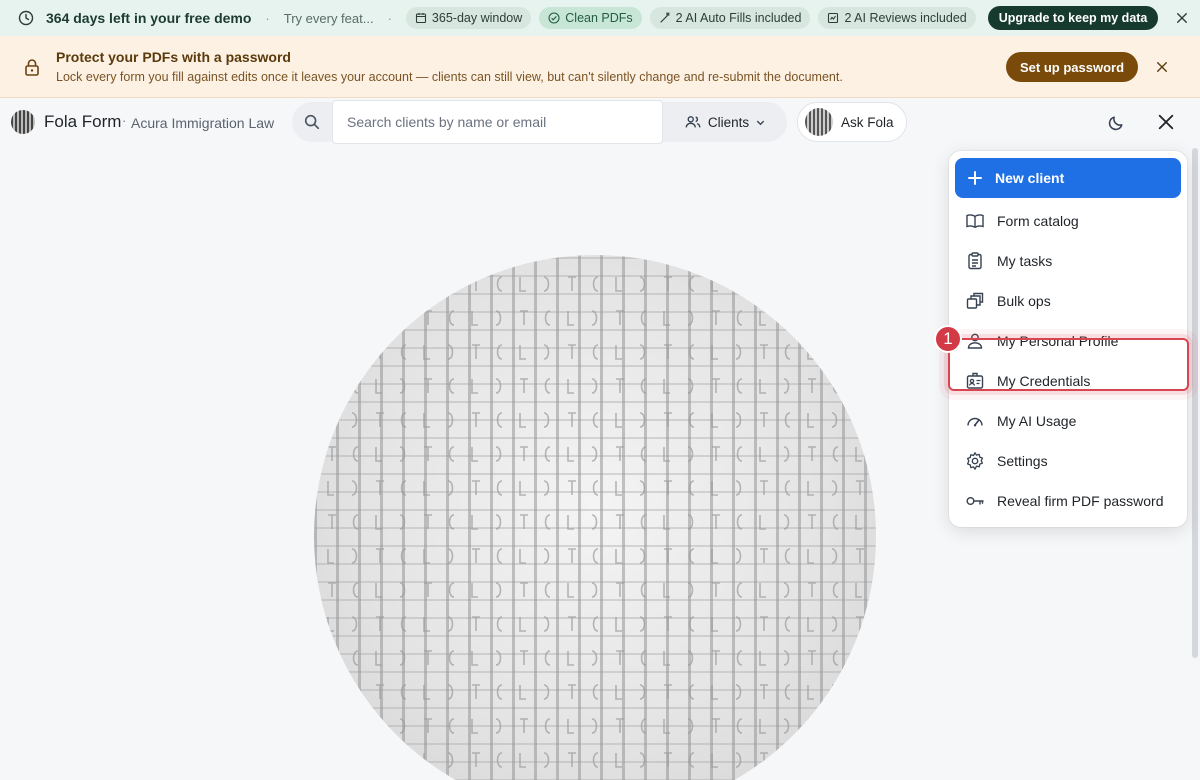 The height and width of the screenshot is (780, 1200). Describe the element at coordinates (1068, 178) in the screenshot. I see `new-client-button: New client` at that location.